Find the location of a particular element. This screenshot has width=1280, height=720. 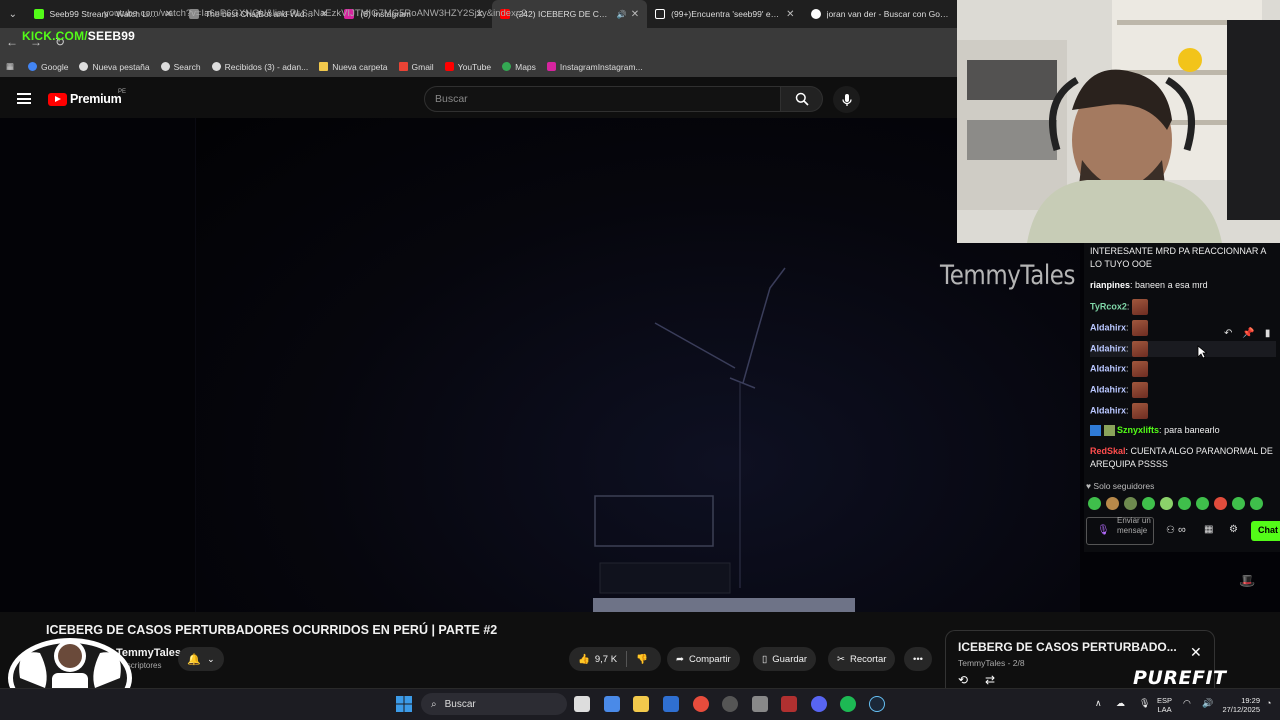

mail-app-icon is located at coordinates (671, 704).